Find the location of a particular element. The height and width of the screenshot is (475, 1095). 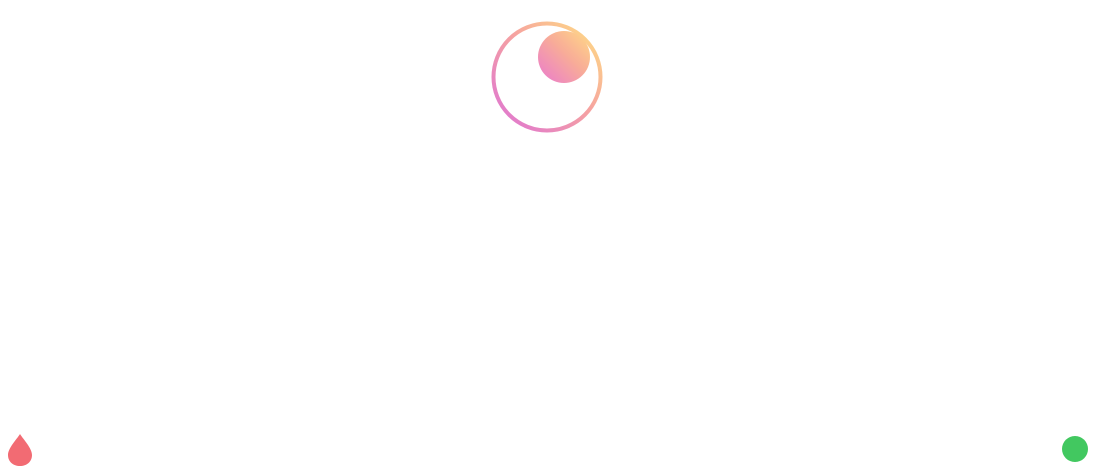

app-logo-icon is located at coordinates (547, 77).